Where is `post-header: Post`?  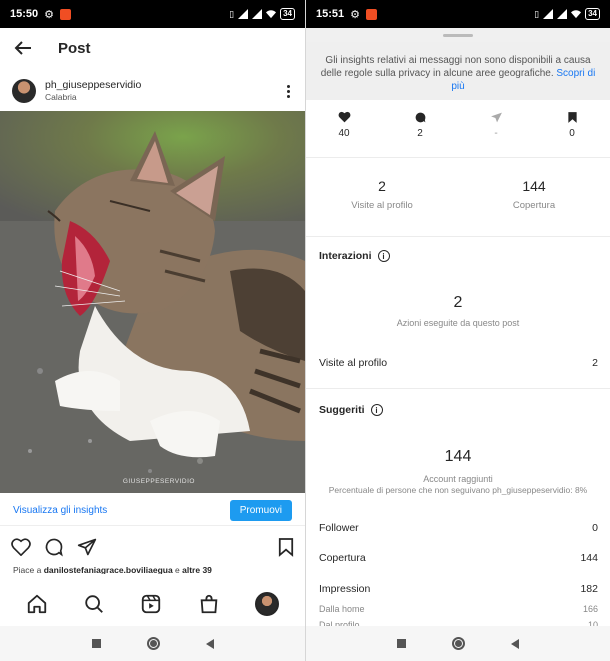
post-header: Post is located at coordinates (152, 48).